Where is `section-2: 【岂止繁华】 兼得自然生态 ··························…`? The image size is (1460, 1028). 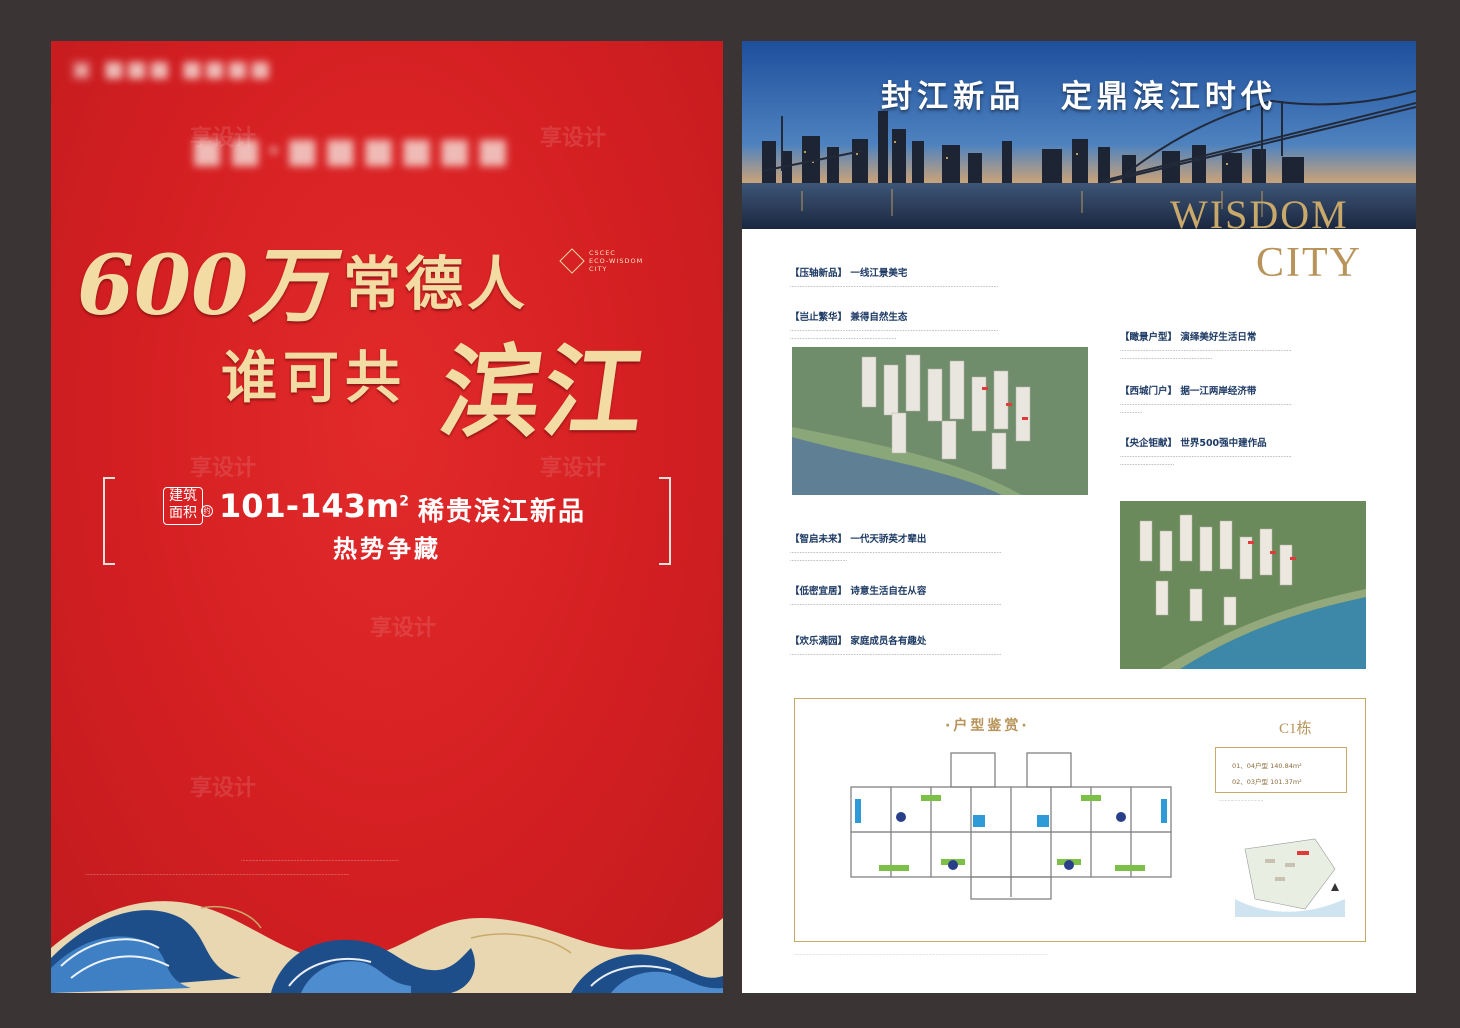 section-2: 【岂止繁华】 兼得自然生态 ··························… is located at coordinates (945, 326).